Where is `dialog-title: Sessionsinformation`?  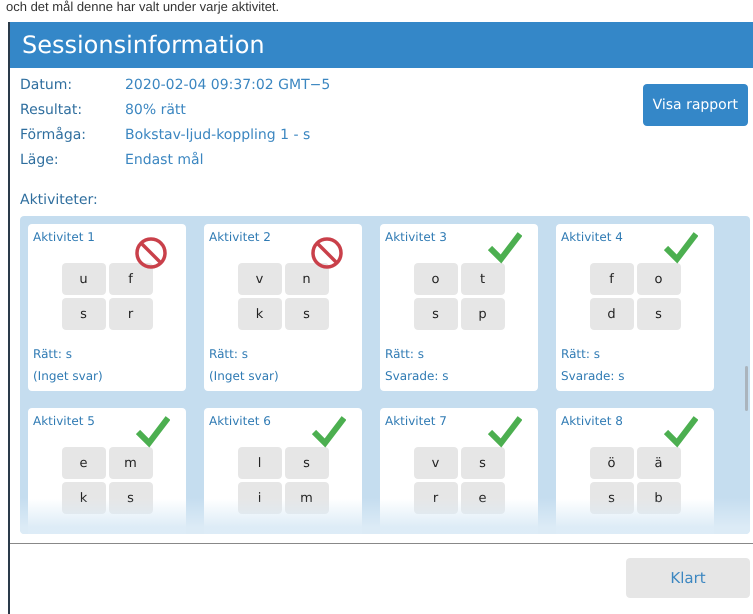
dialog-title: Sessionsinformation is located at coordinates (143, 45).